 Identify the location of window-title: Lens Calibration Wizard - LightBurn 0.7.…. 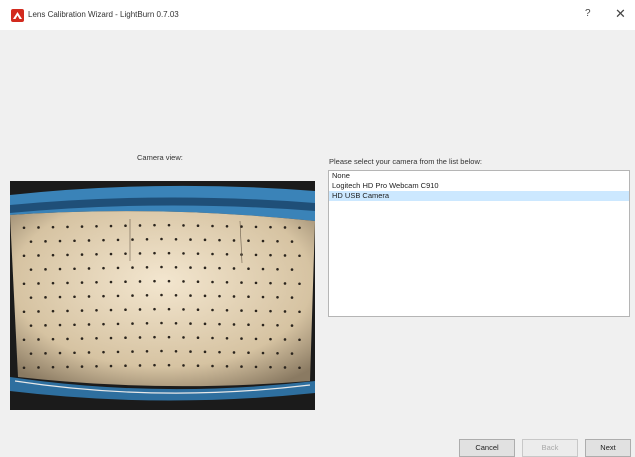
(103, 14).